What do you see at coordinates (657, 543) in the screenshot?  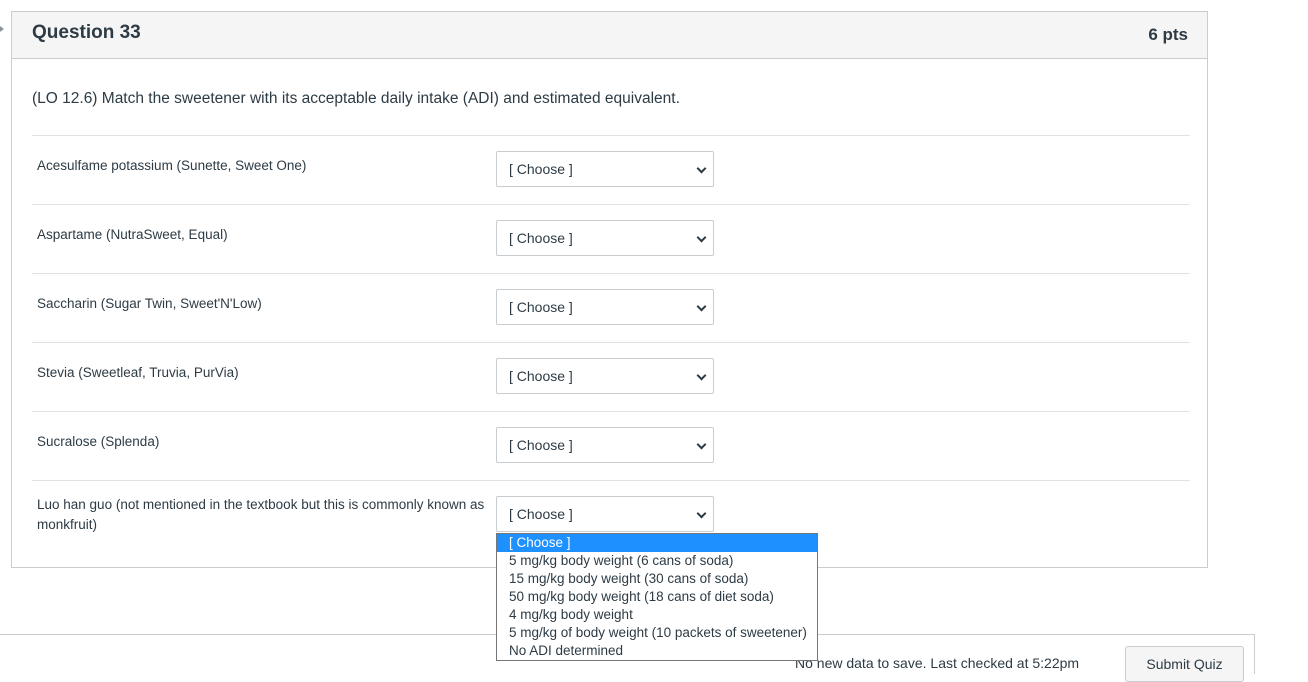 I see `dropdown-option: [ Choose ]` at bounding box center [657, 543].